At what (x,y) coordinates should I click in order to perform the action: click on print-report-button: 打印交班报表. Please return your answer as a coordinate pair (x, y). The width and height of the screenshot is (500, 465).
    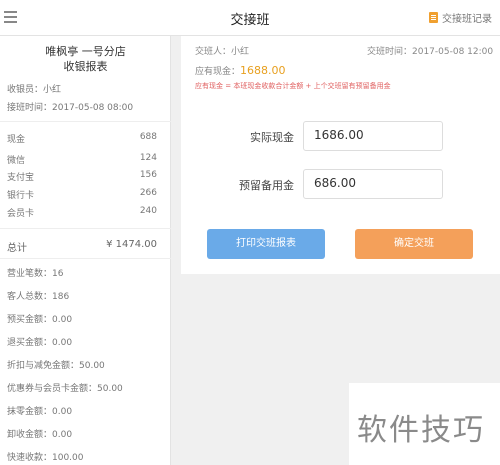
    Looking at the image, I should click on (266, 244).